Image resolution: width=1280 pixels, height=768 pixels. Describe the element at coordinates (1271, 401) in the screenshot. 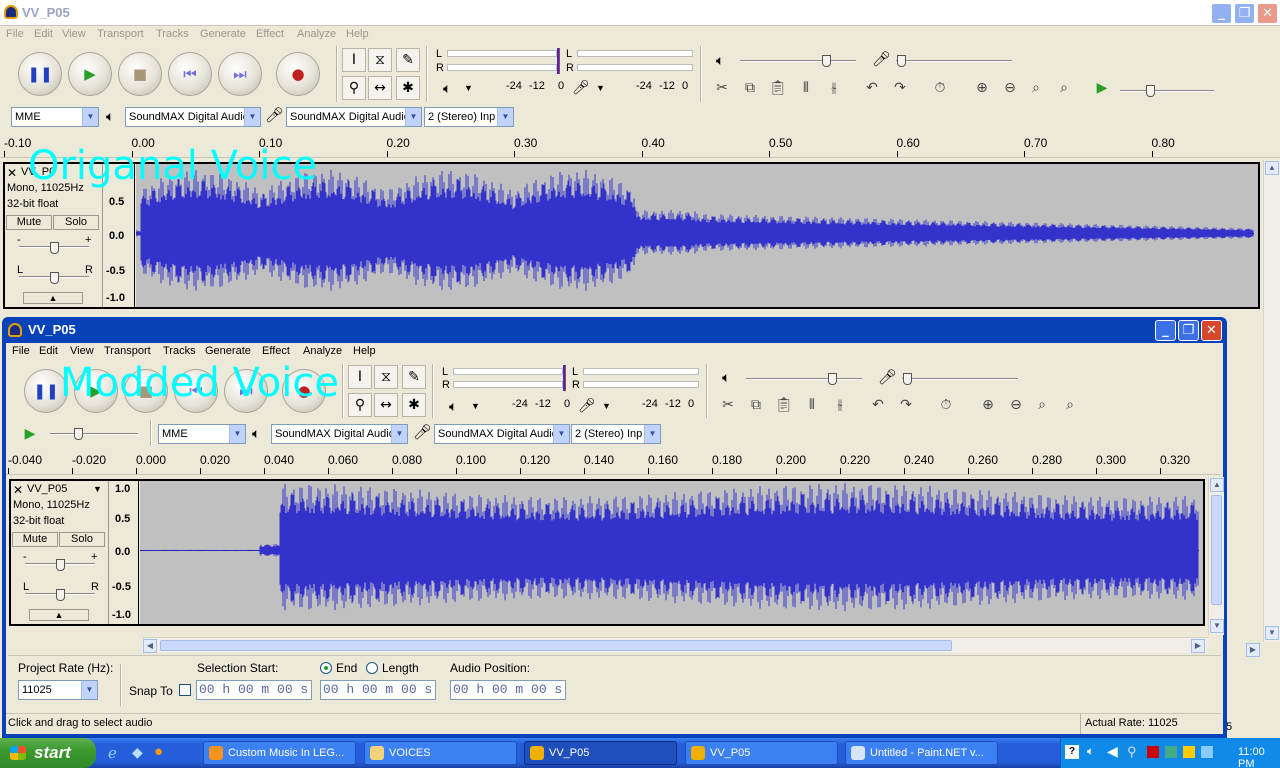

I see `back-vertical-scrollbar: ▲ ▼` at that location.